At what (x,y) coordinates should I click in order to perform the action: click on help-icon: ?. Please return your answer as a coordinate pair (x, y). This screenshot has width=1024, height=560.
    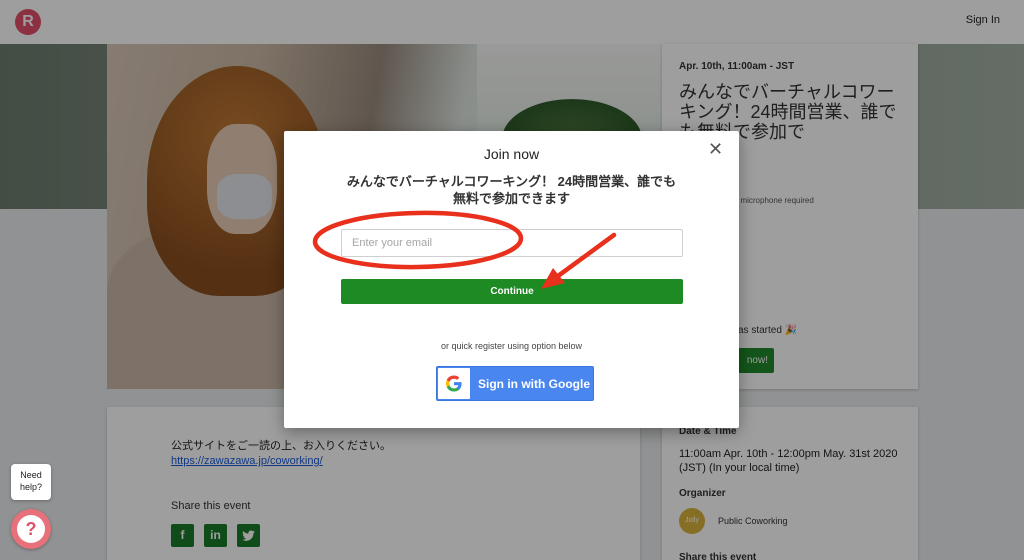
    Looking at the image, I should click on (31, 529).